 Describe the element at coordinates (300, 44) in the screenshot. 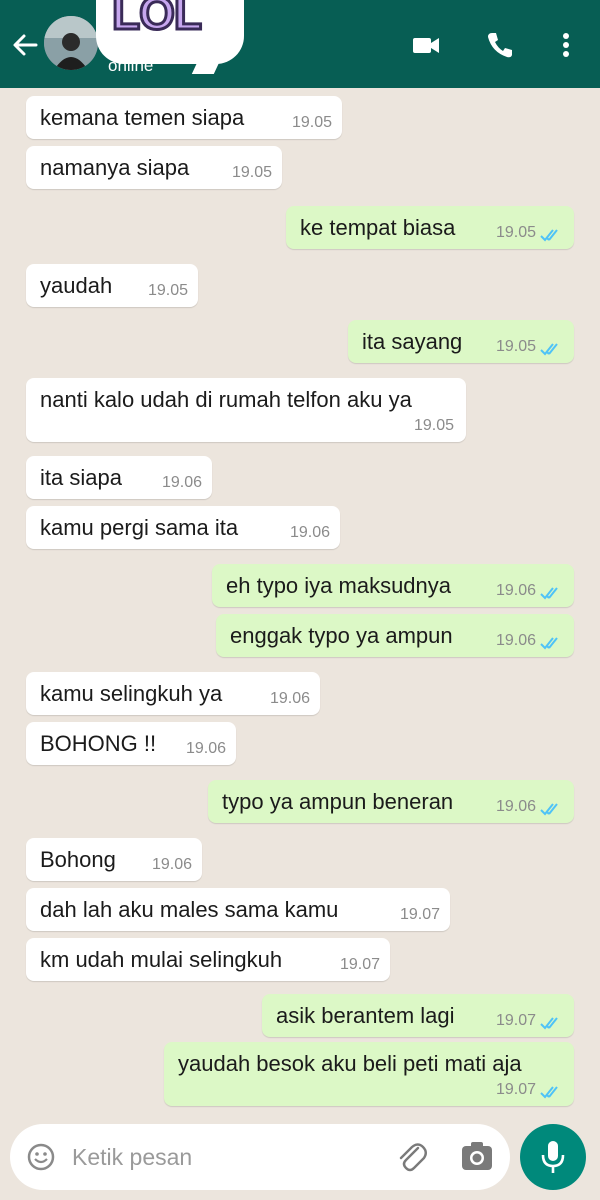

I see `chat-header: LOL online` at that location.